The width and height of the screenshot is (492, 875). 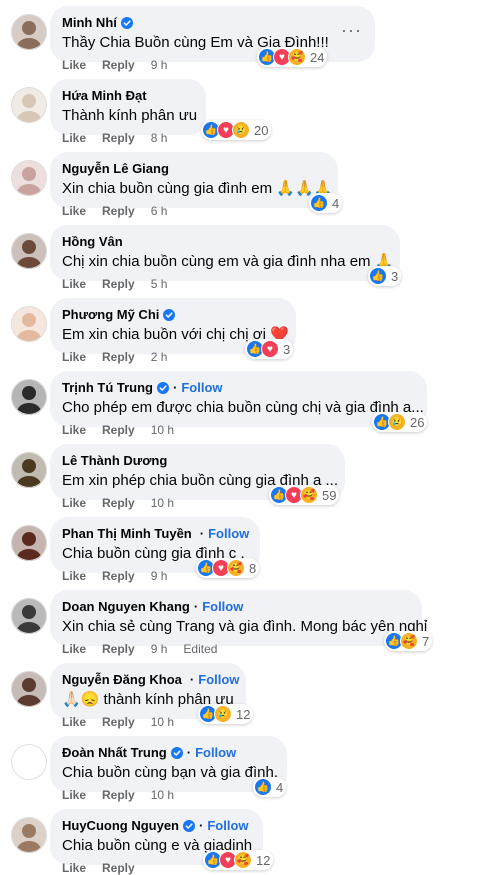 What do you see at coordinates (92, 241) in the screenshot?
I see `commenter-name: Hồng Vân` at bounding box center [92, 241].